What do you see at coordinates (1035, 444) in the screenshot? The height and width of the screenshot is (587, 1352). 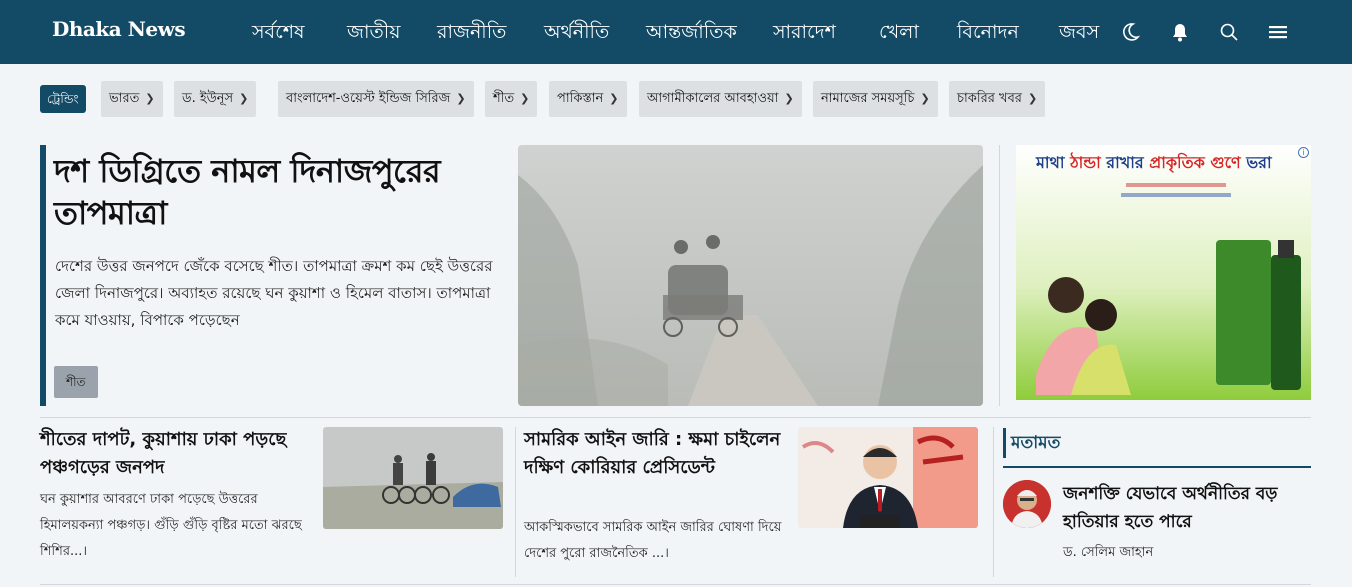 I see `opinion-section-title: মতামত` at bounding box center [1035, 444].